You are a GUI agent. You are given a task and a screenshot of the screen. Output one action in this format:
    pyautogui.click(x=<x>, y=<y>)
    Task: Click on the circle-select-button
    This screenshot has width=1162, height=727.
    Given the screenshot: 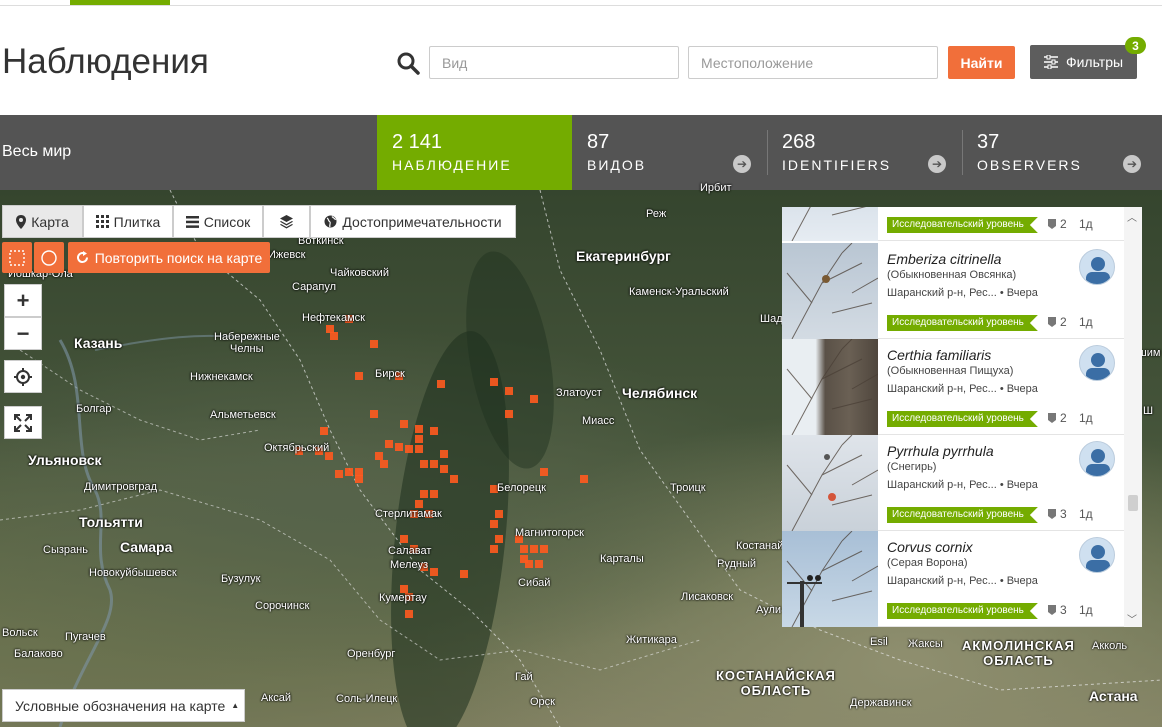 What is the action you would take?
    pyautogui.click(x=49, y=257)
    